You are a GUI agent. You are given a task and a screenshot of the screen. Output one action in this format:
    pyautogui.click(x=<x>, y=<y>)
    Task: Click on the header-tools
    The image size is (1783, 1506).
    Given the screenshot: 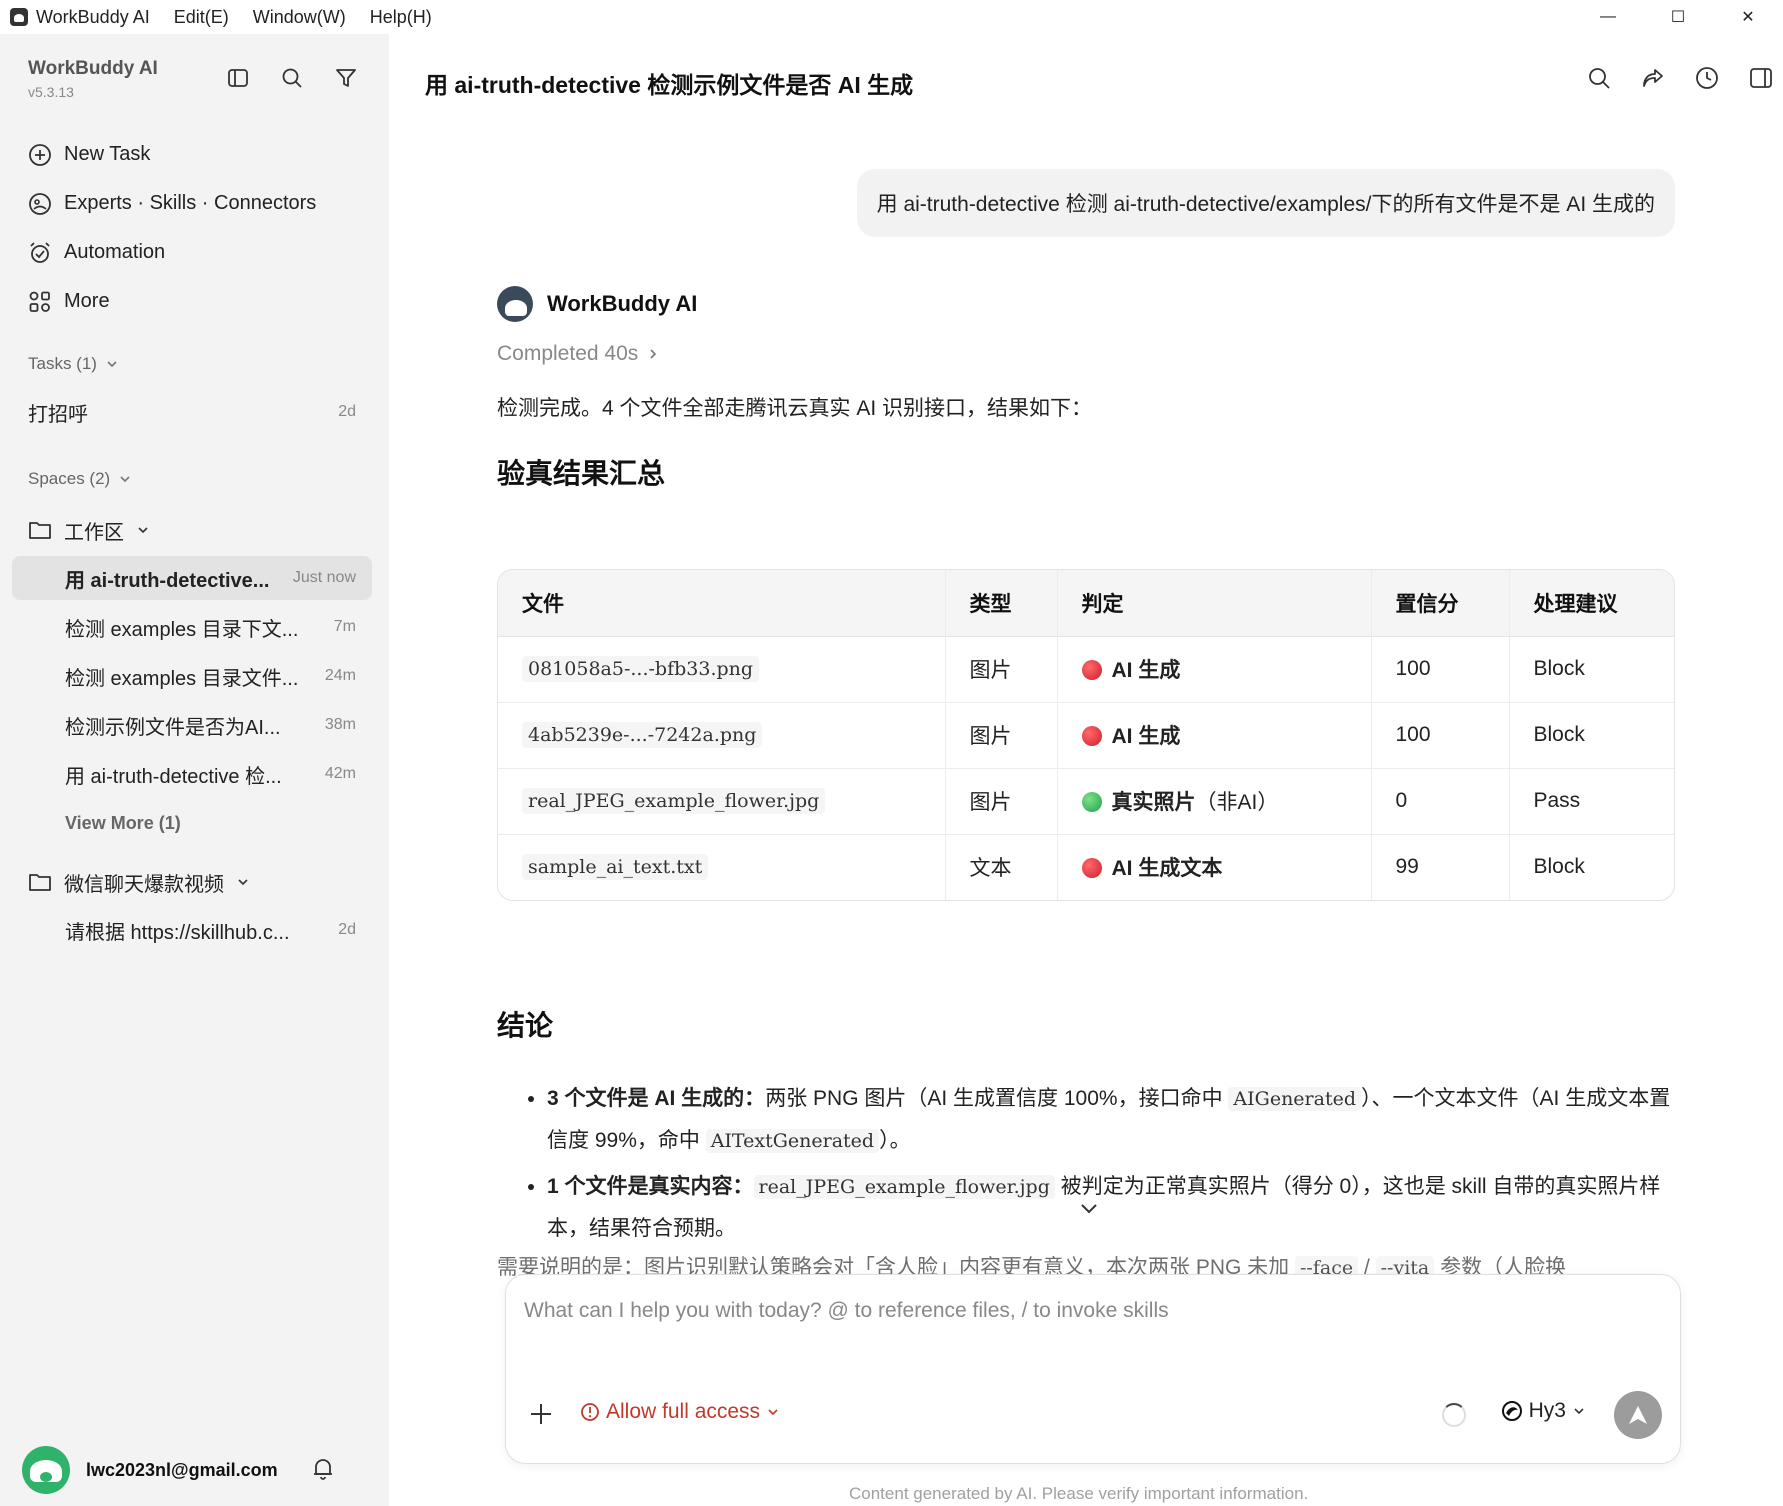 What is the action you would take?
    pyautogui.click(x=1680, y=80)
    